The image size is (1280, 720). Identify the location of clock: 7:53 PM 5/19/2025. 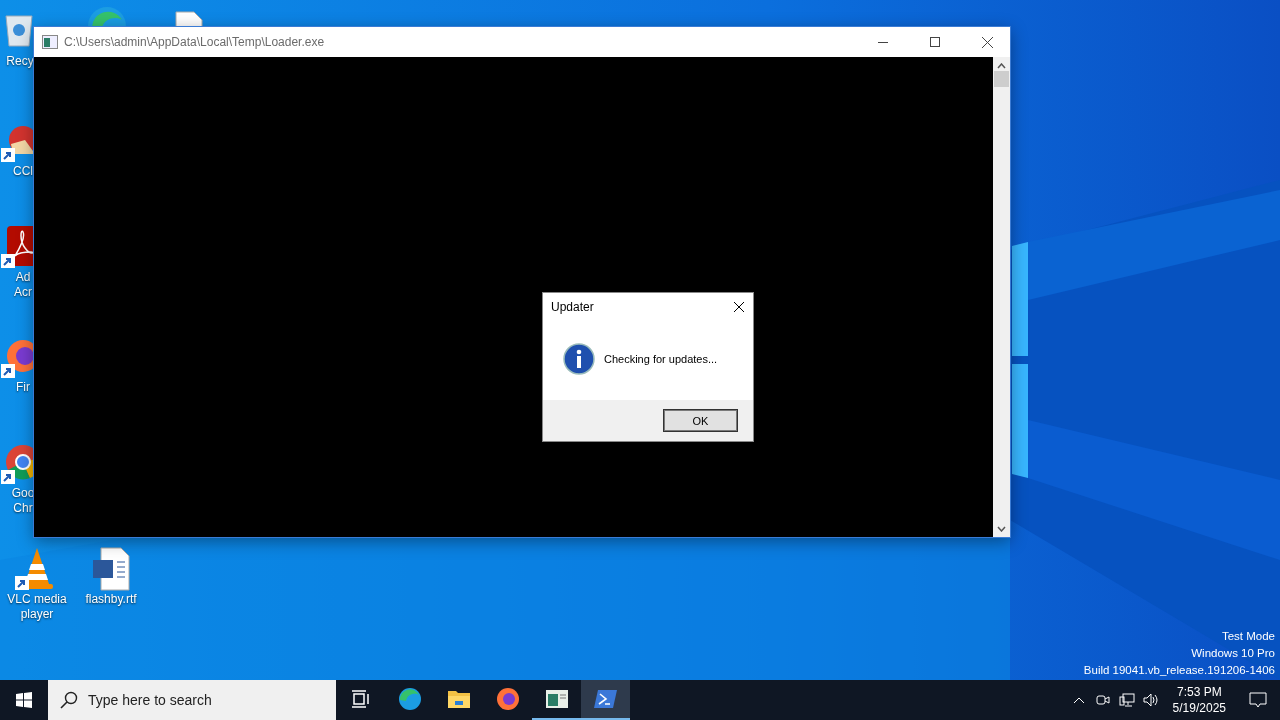
(1199, 700).